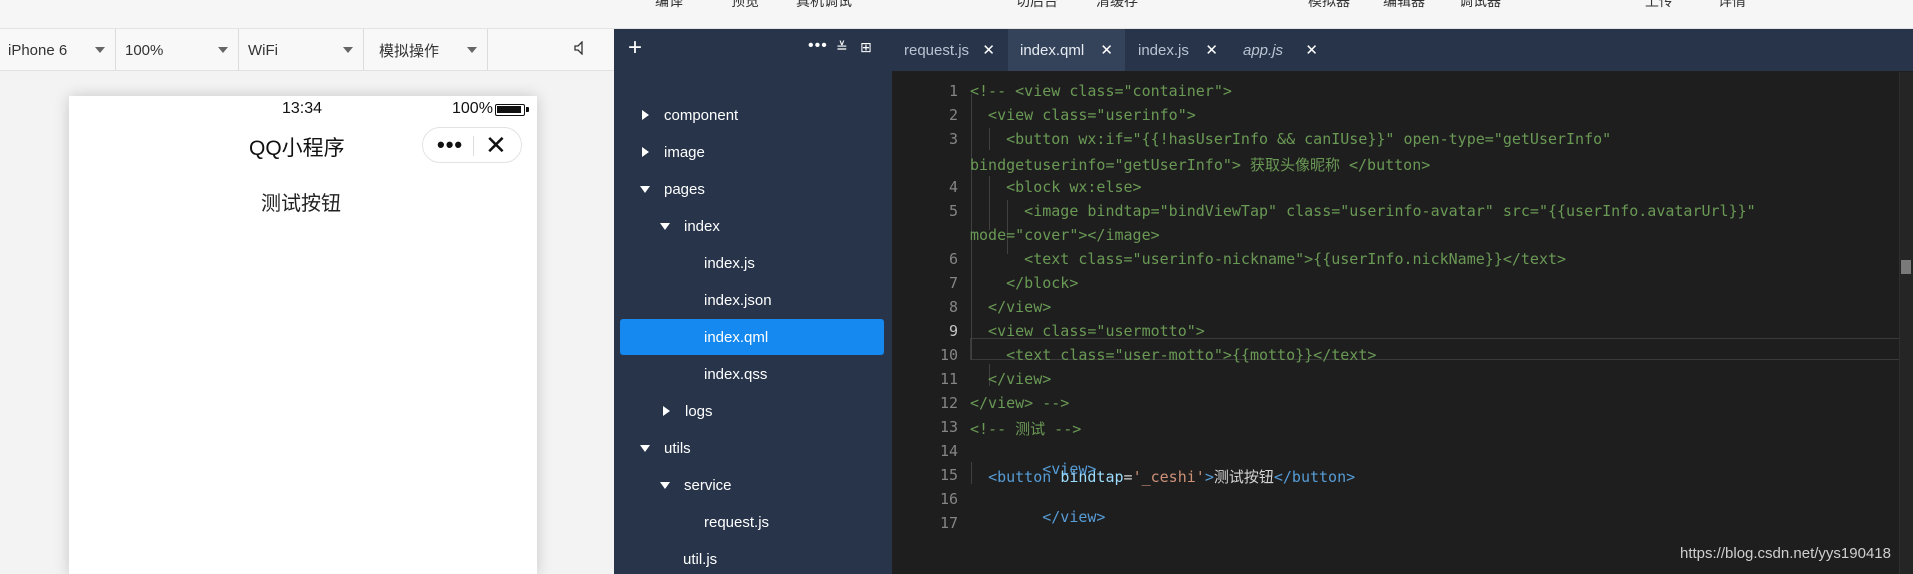 The height and width of the screenshot is (574, 1913). What do you see at coordinates (738, 300) in the screenshot?
I see `tree-item-label: index.json` at bounding box center [738, 300].